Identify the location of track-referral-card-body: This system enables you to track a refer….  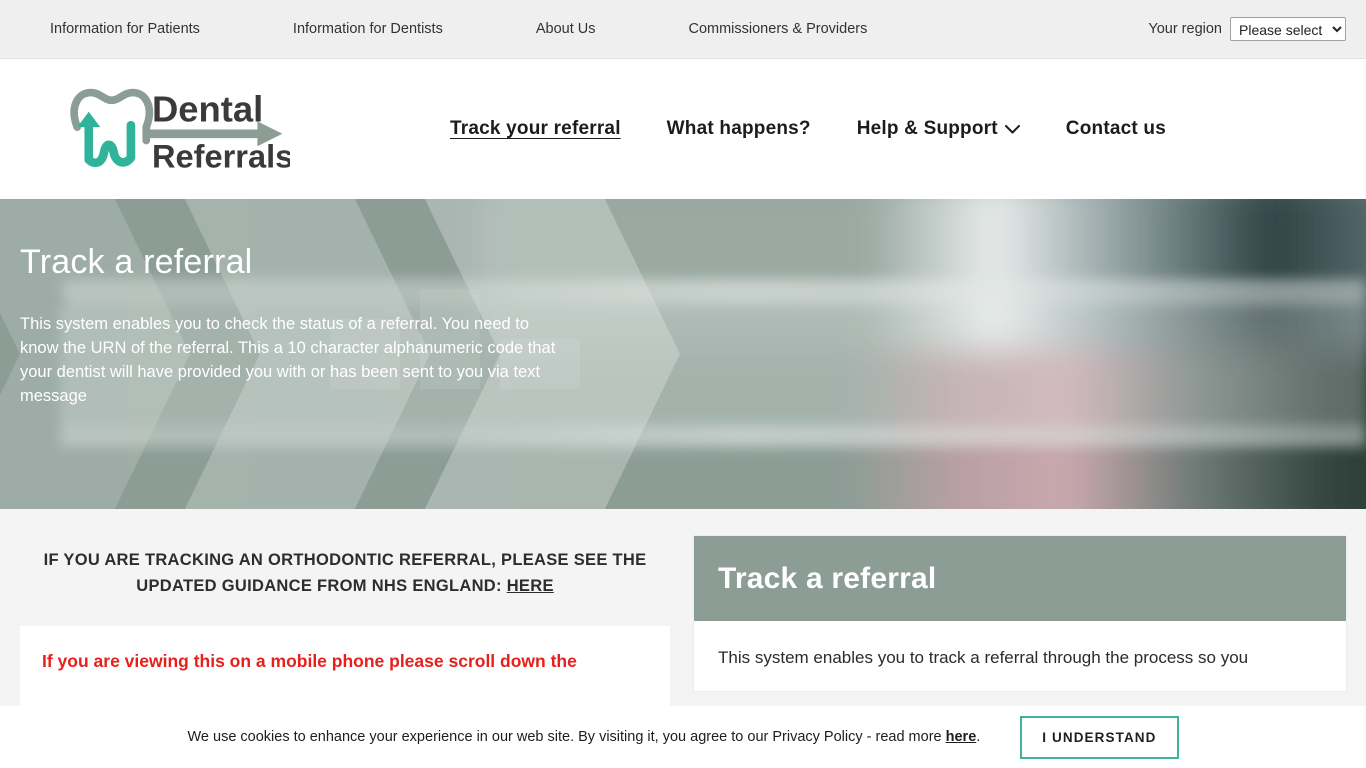
(1020, 656).